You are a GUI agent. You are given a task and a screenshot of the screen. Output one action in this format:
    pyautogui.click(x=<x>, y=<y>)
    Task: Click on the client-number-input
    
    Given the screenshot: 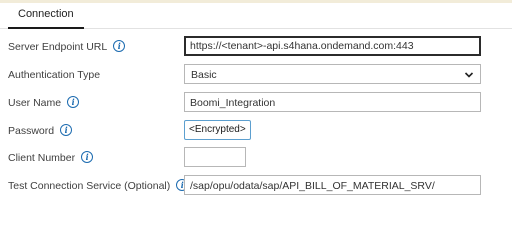 What is the action you would take?
    pyautogui.click(x=215, y=157)
    